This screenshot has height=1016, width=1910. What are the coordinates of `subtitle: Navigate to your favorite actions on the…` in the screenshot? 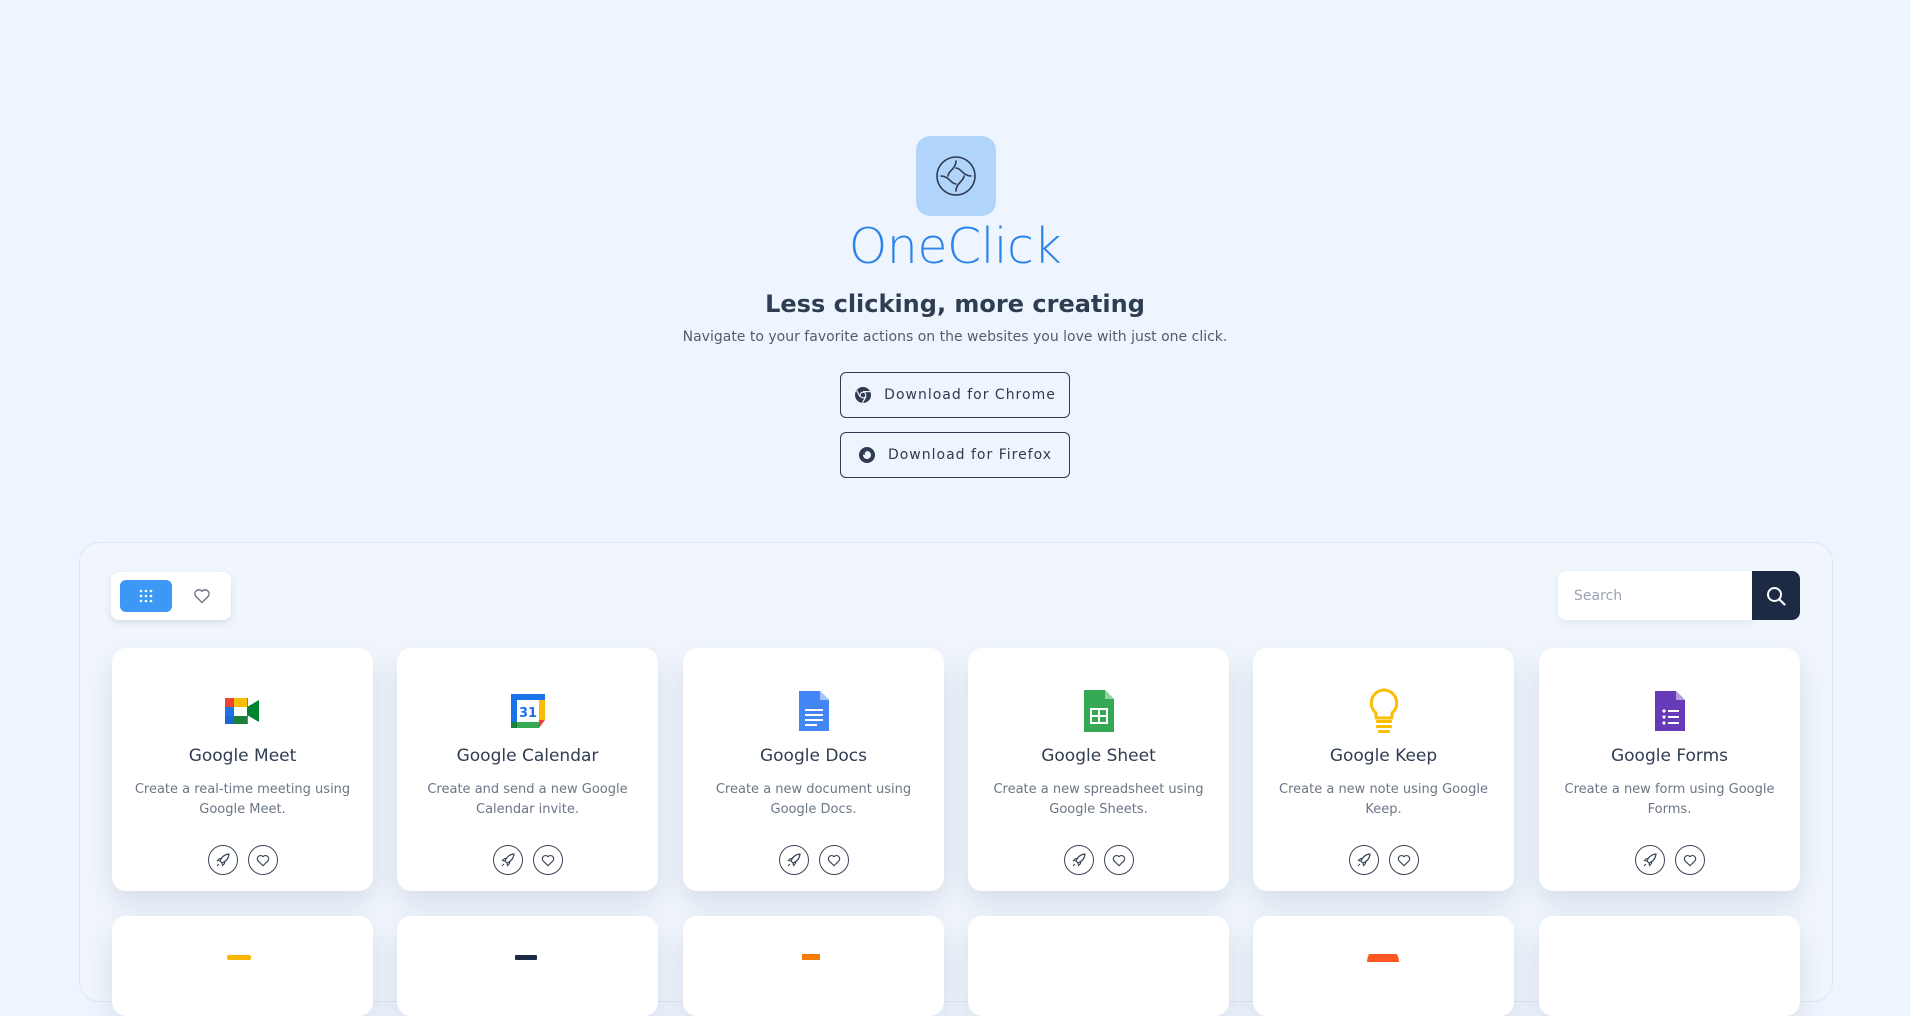 It's located at (955, 337).